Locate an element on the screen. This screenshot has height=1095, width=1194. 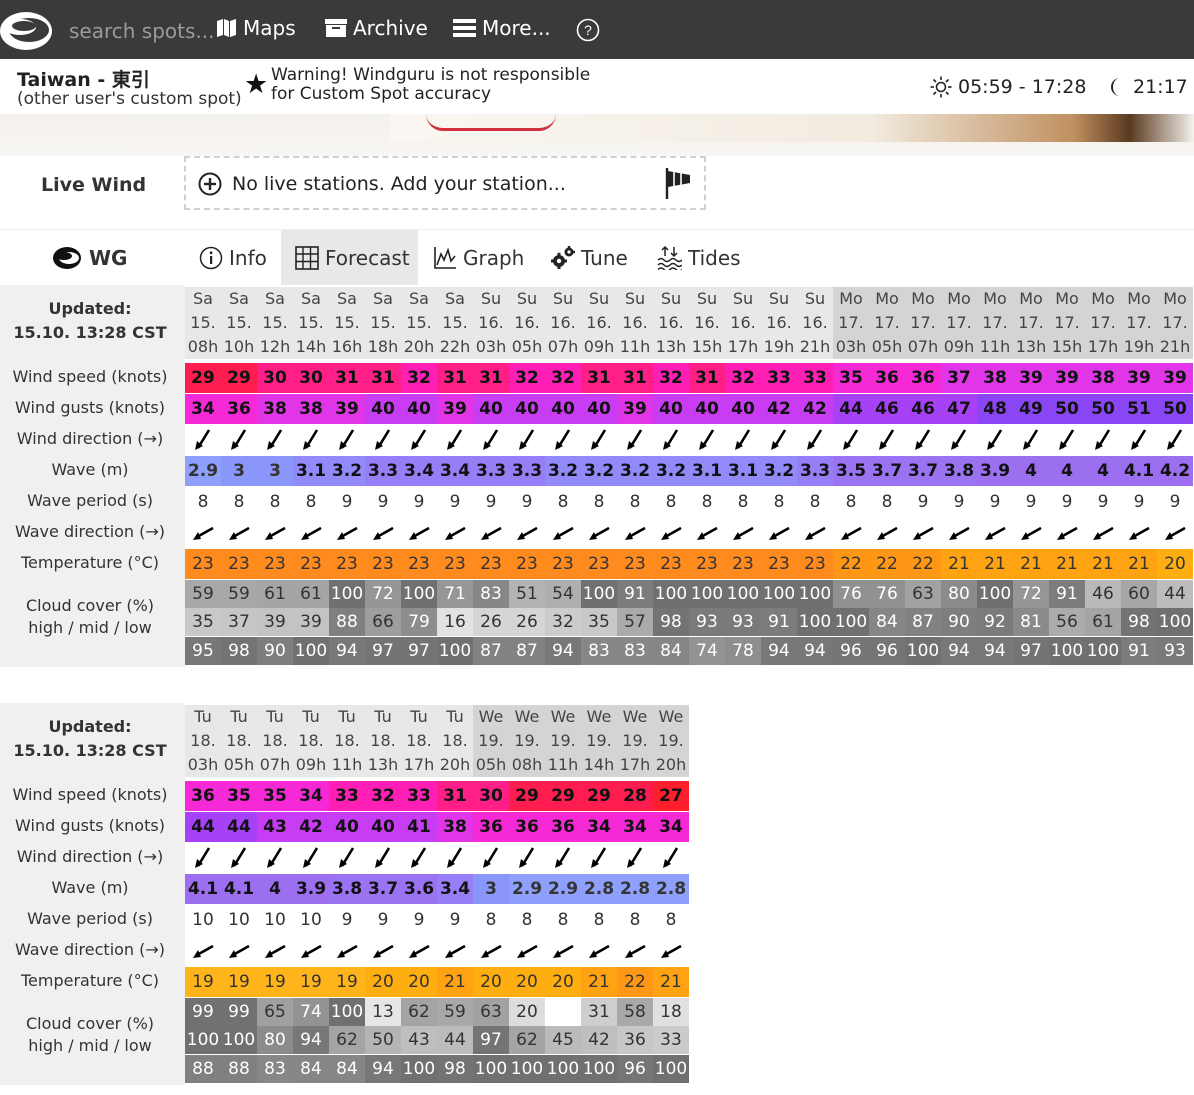
cell-wave-period: 10 is located at coordinates (275, 920).